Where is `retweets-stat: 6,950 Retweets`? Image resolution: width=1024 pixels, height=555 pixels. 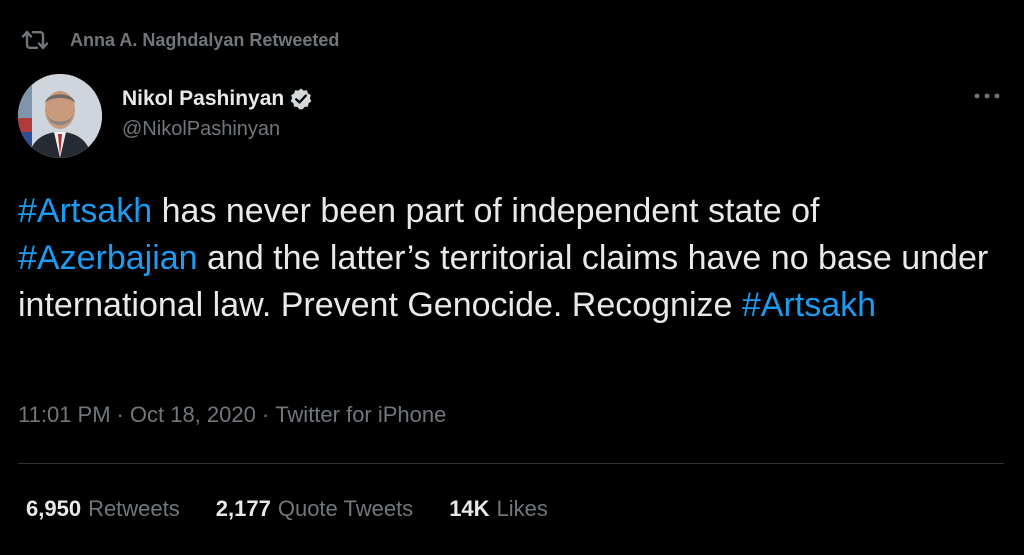 retweets-stat: 6,950 Retweets is located at coordinates (103, 509).